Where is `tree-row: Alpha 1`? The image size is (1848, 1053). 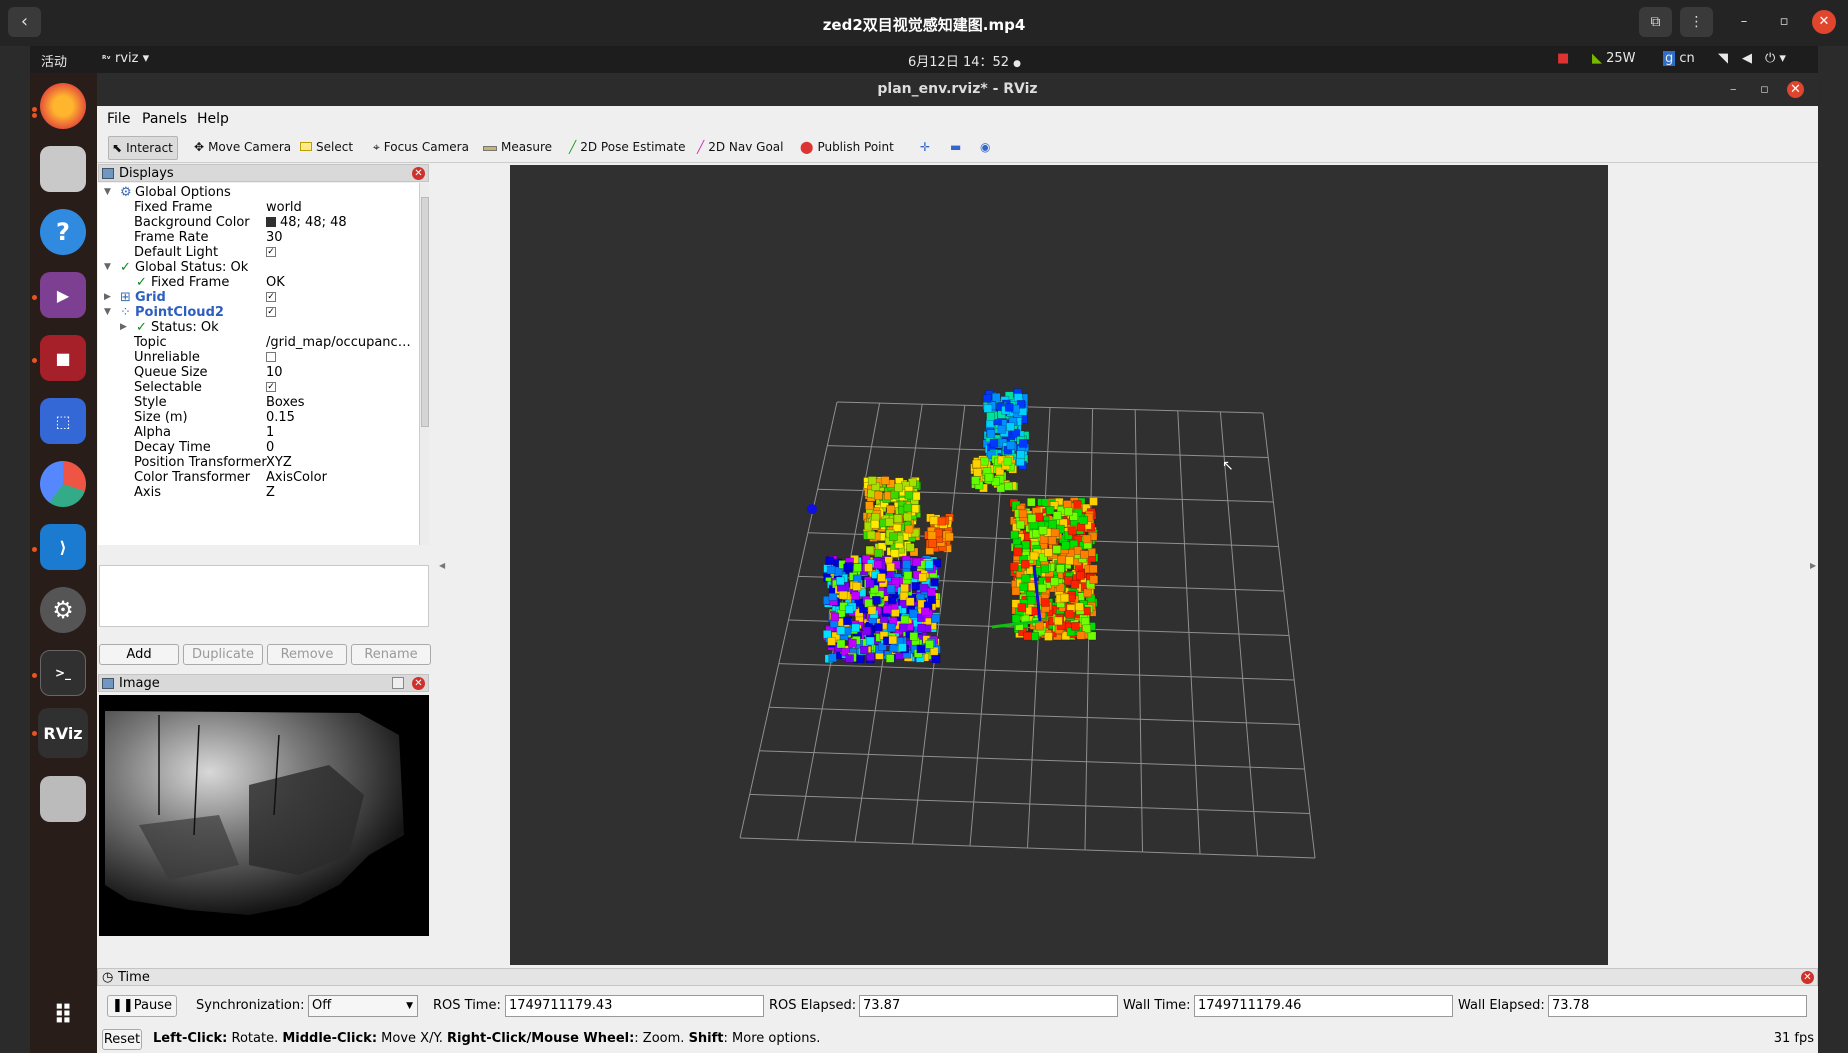 tree-row: Alpha 1 is located at coordinates (258, 432).